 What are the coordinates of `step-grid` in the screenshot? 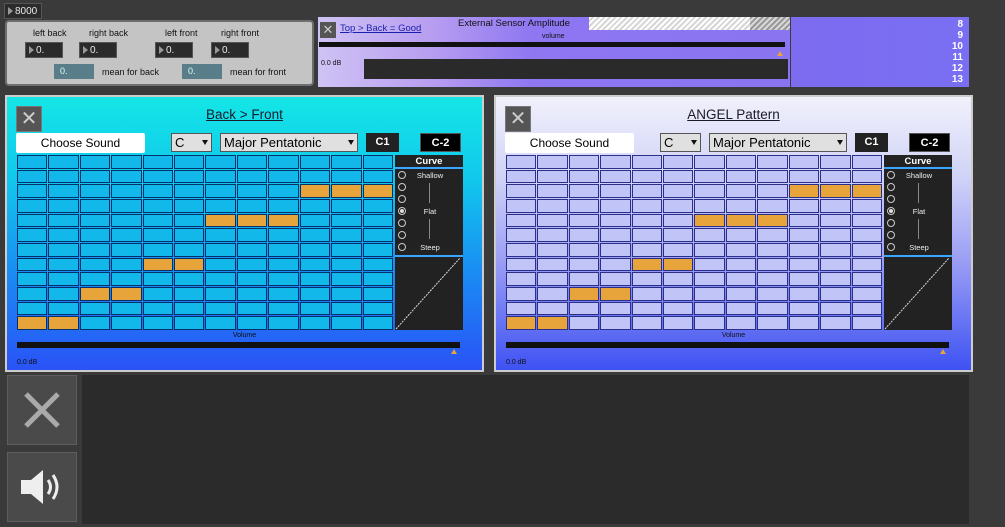 It's located at (205, 242).